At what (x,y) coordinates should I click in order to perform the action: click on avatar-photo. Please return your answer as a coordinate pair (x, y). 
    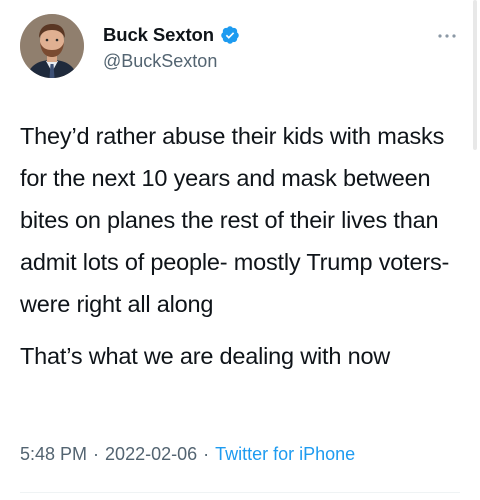
    Looking at the image, I should click on (52, 46).